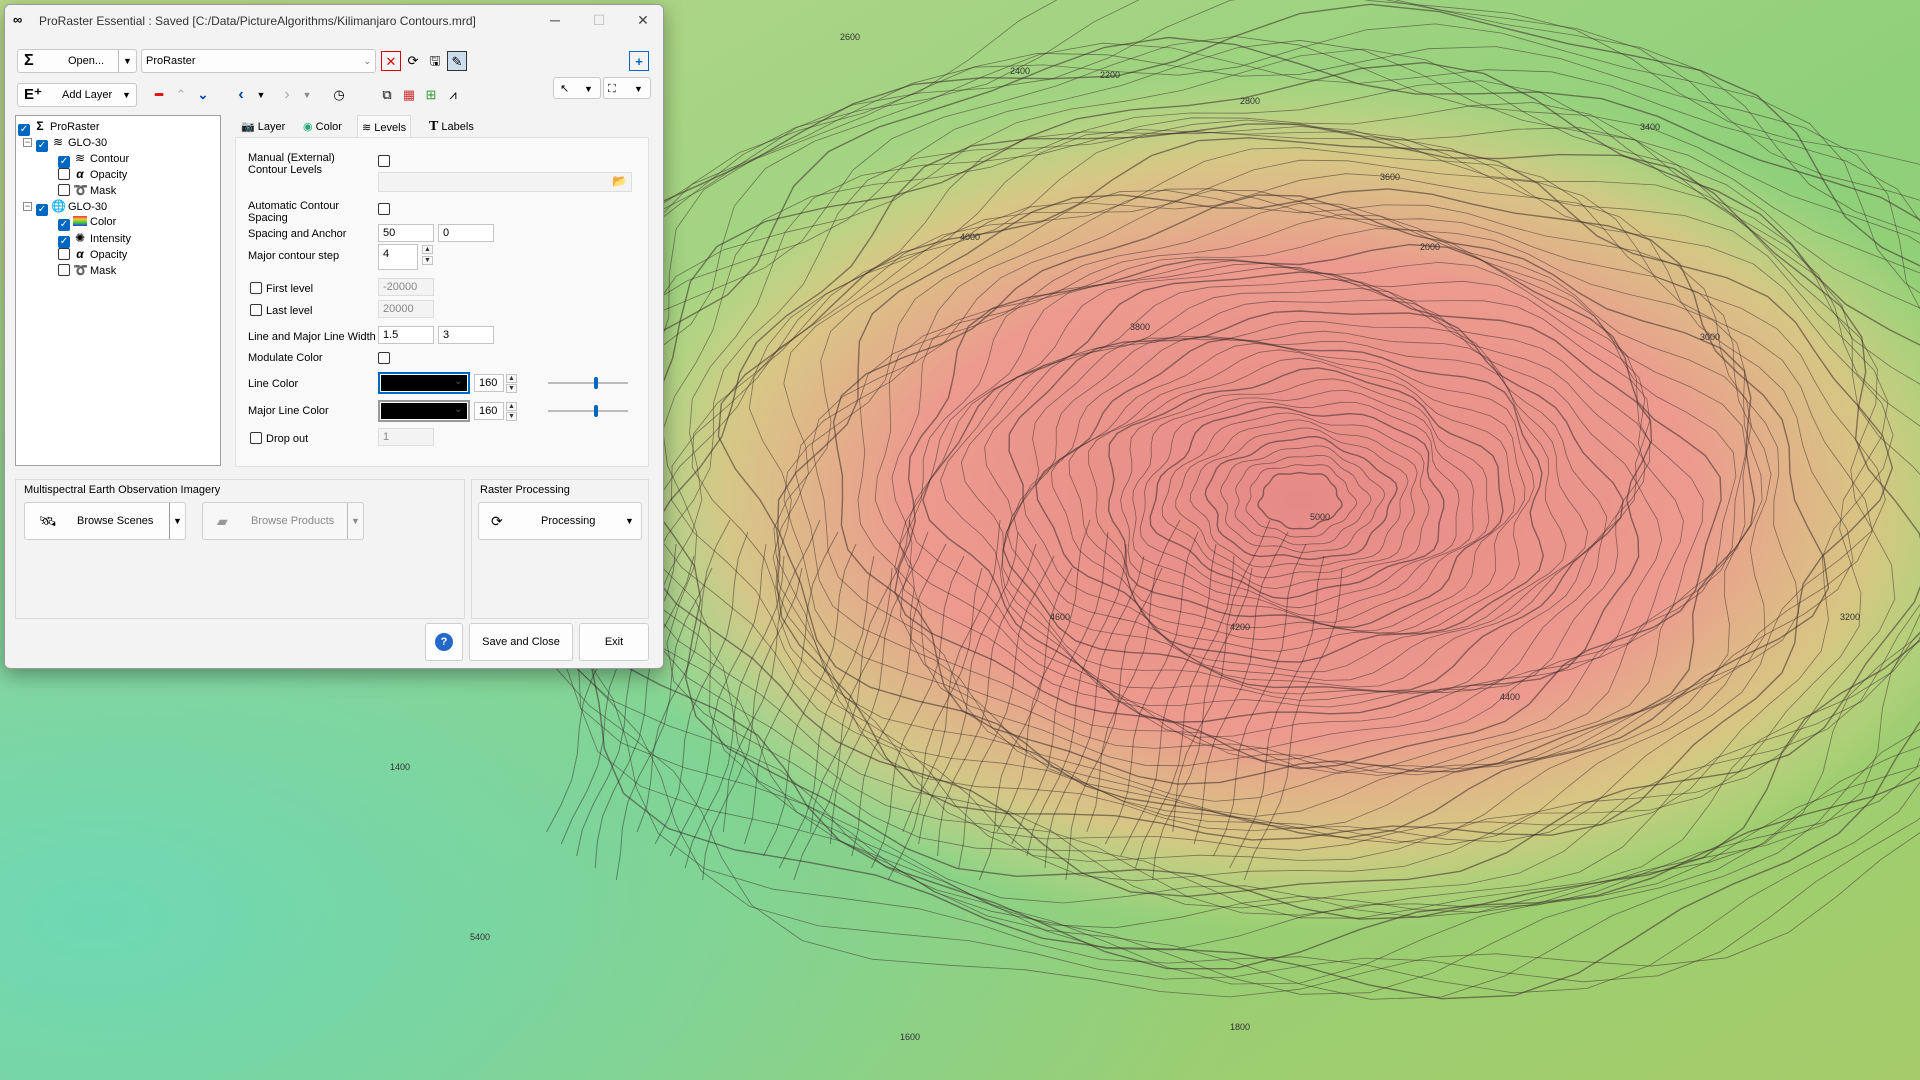  What do you see at coordinates (387, 95) in the screenshot?
I see `copy-icon: ⧉` at bounding box center [387, 95].